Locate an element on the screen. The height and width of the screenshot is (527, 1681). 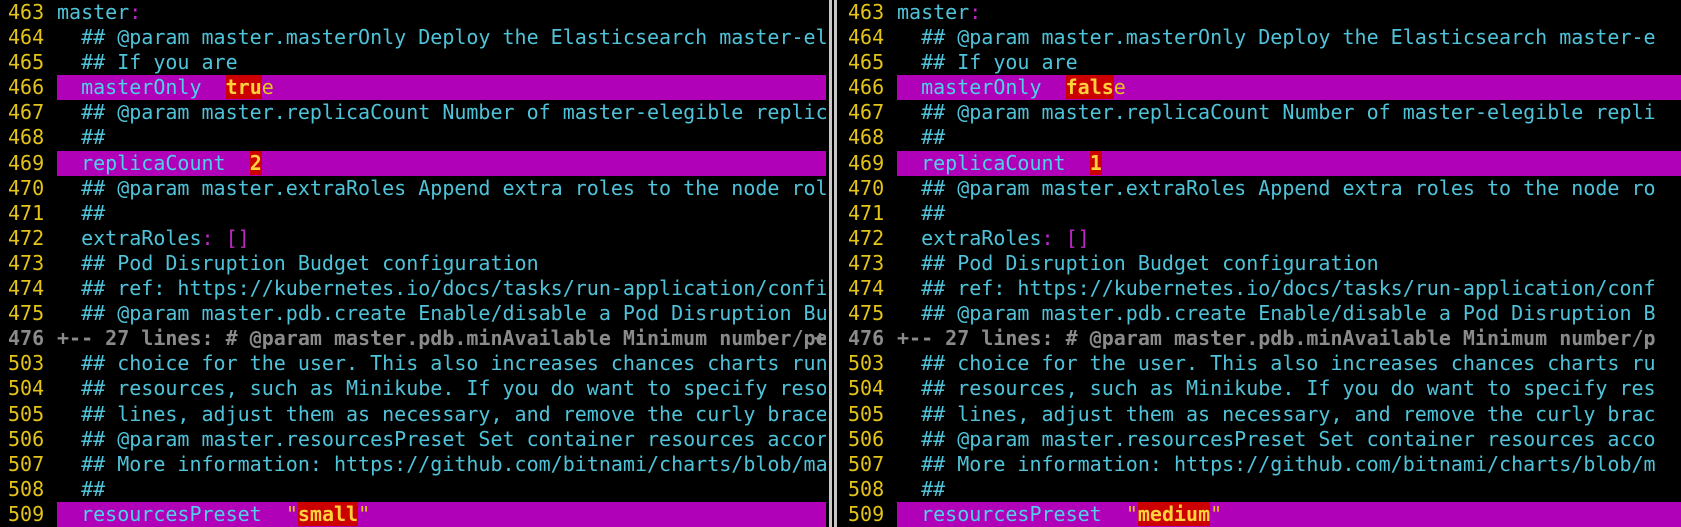
line-number: 469 is located at coordinates (26, 162).